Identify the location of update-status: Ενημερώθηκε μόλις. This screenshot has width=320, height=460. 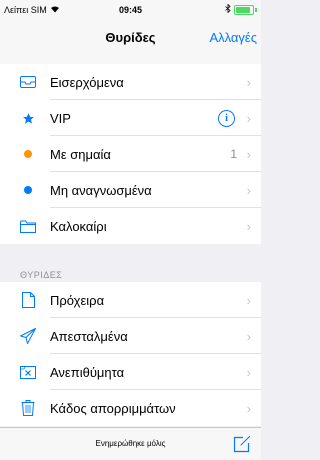
(130, 443).